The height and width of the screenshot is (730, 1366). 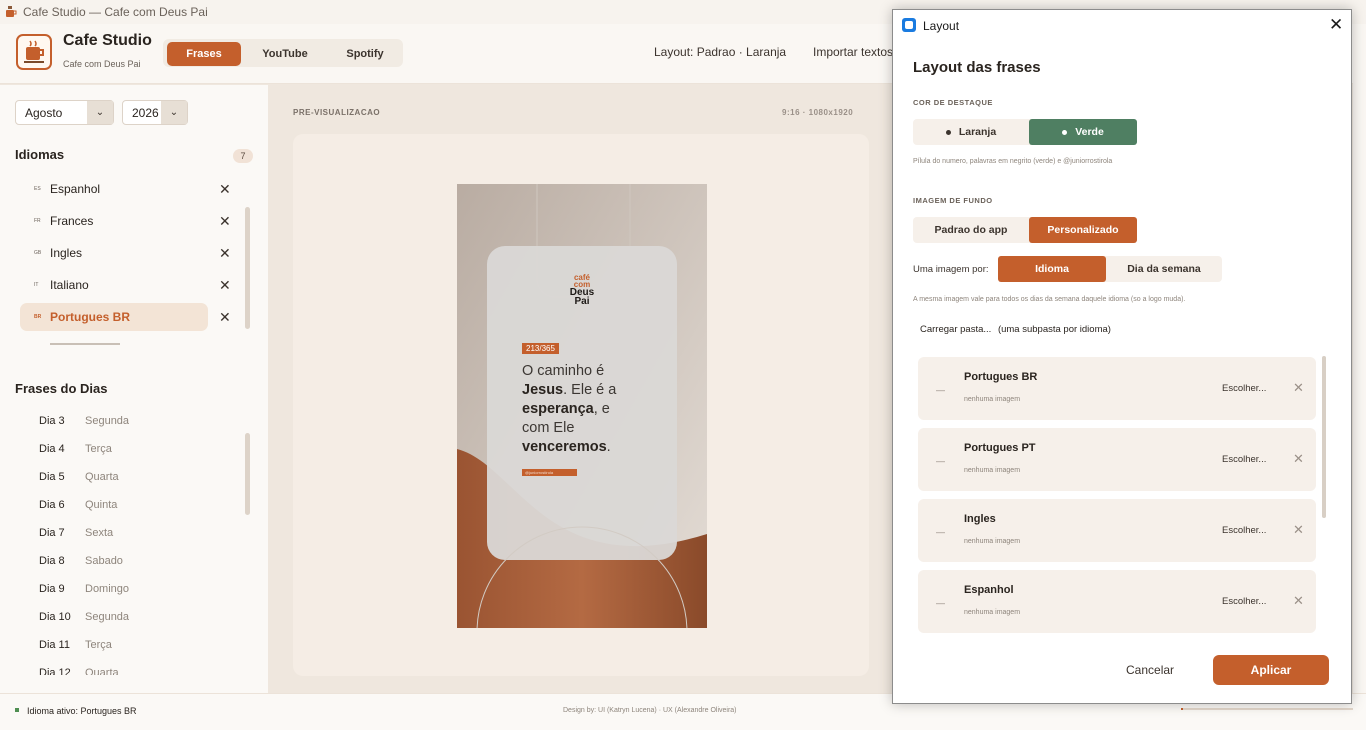 What do you see at coordinates (139, 645) in the screenshot?
I see `day-item: Dia 11 Terça` at bounding box center [139, 645].